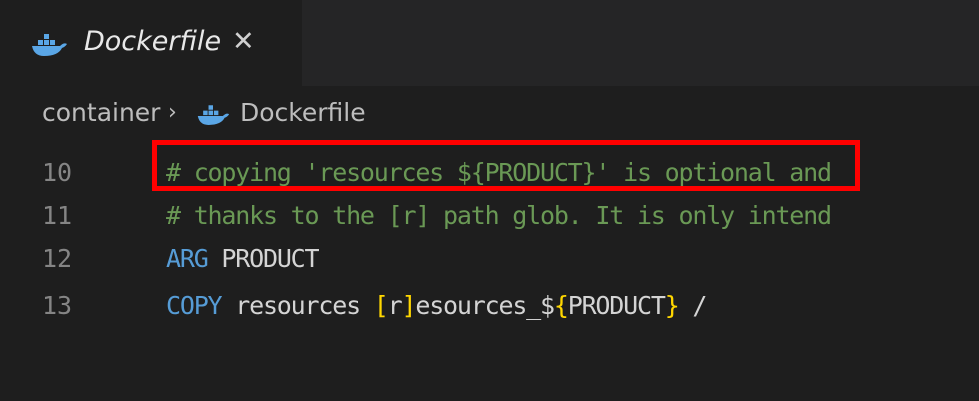  What do you see at coordinates (672, 305) in the screenshot?
I see `brace-close: }` at bounding box center [672, 305].